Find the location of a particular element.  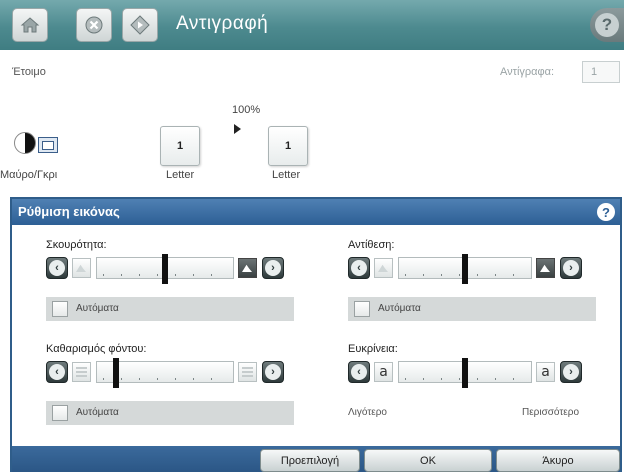

lighter-icon is located at coordinates (81, 268).